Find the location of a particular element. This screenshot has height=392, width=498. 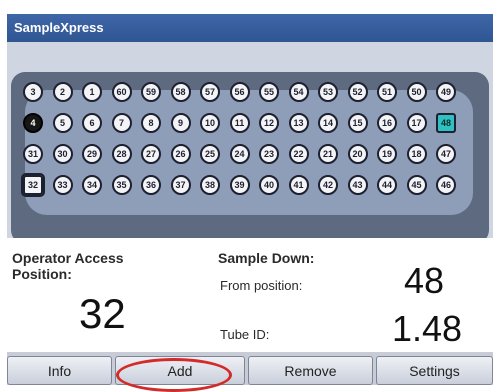

tube-position-18: 18 is located at coordinates (416, 154).